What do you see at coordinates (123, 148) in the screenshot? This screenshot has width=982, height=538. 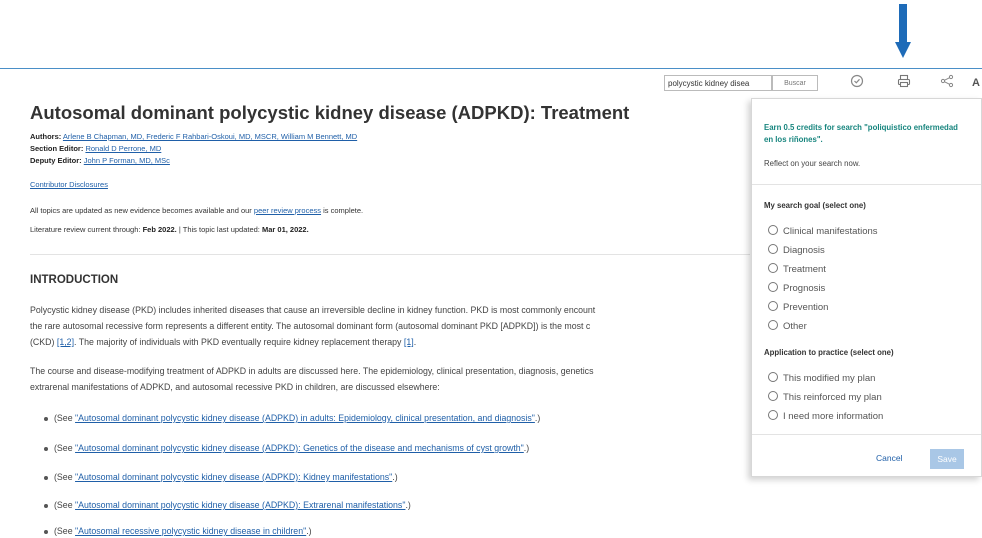 I see `section-editor-link: Ronald D Perrone, MD` at bounding box center [123, 148].